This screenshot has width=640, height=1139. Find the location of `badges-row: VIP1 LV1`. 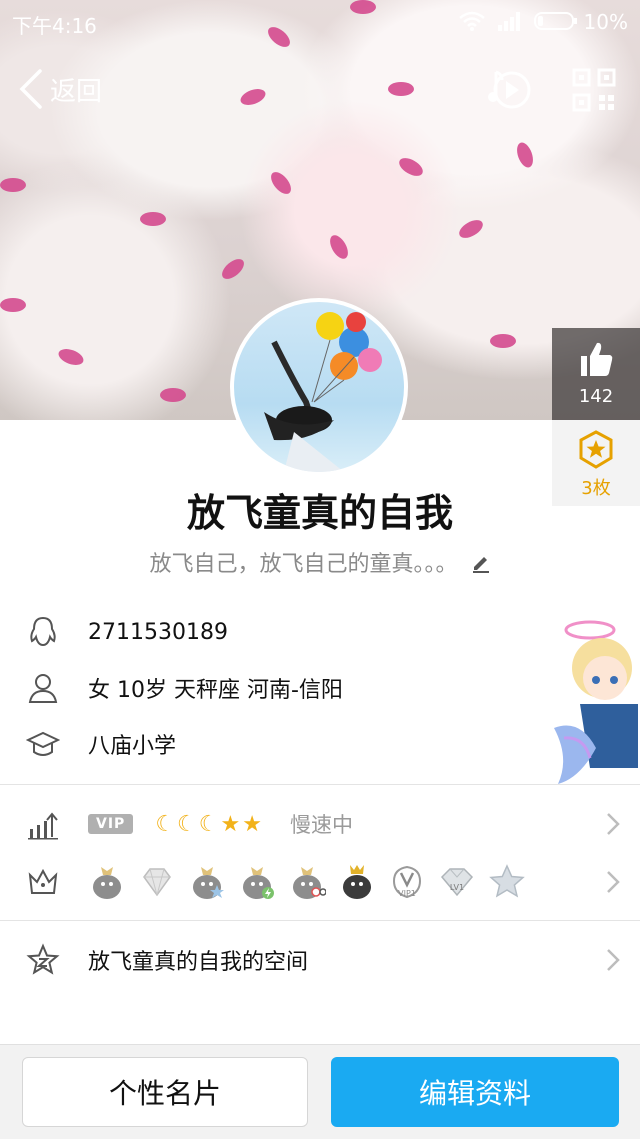

badges-row: VIP1 LV1 is located at coordinates (320, 882).